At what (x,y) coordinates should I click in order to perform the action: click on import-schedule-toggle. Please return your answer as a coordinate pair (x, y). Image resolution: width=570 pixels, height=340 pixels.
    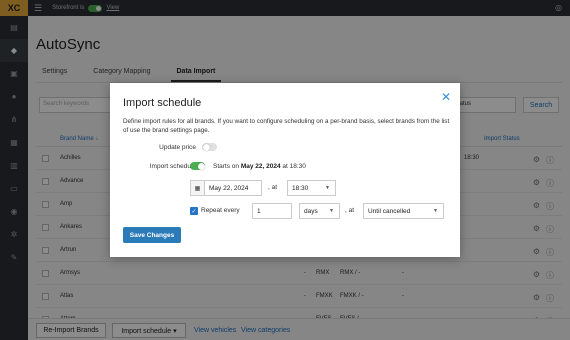
    Looking at the image, I should click on (197, 166).